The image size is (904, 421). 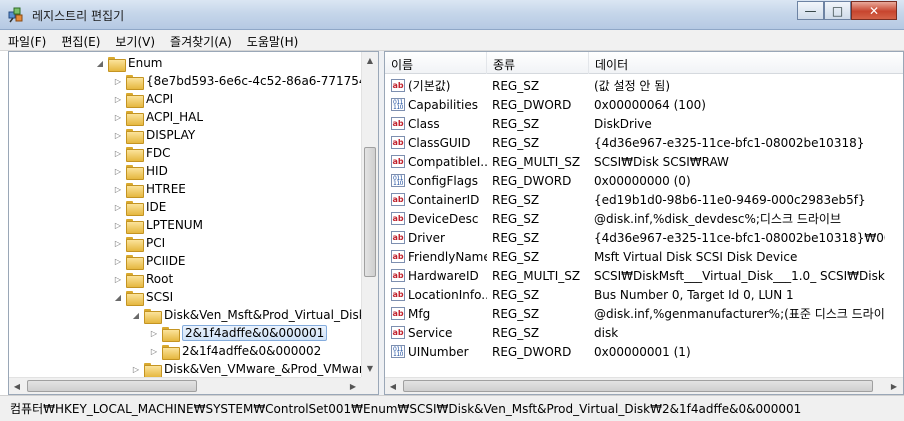 I want to click on value-name-cell: ab Mfg, so click(x=436, y=314).